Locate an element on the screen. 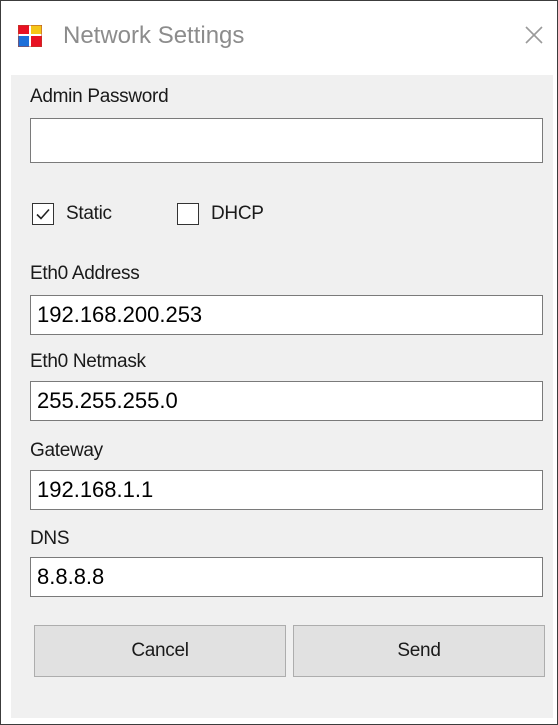 This screenshot has height=725, width=558. app-window-icon is located at coordinates (30, 36).